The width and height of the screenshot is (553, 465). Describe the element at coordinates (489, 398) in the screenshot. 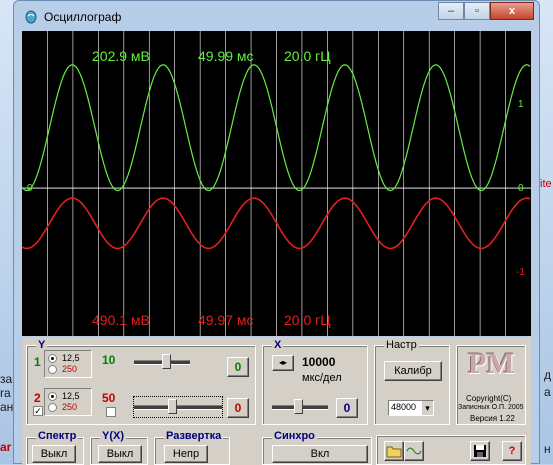

I see `copyright-text: Copyright(C)` at that location.